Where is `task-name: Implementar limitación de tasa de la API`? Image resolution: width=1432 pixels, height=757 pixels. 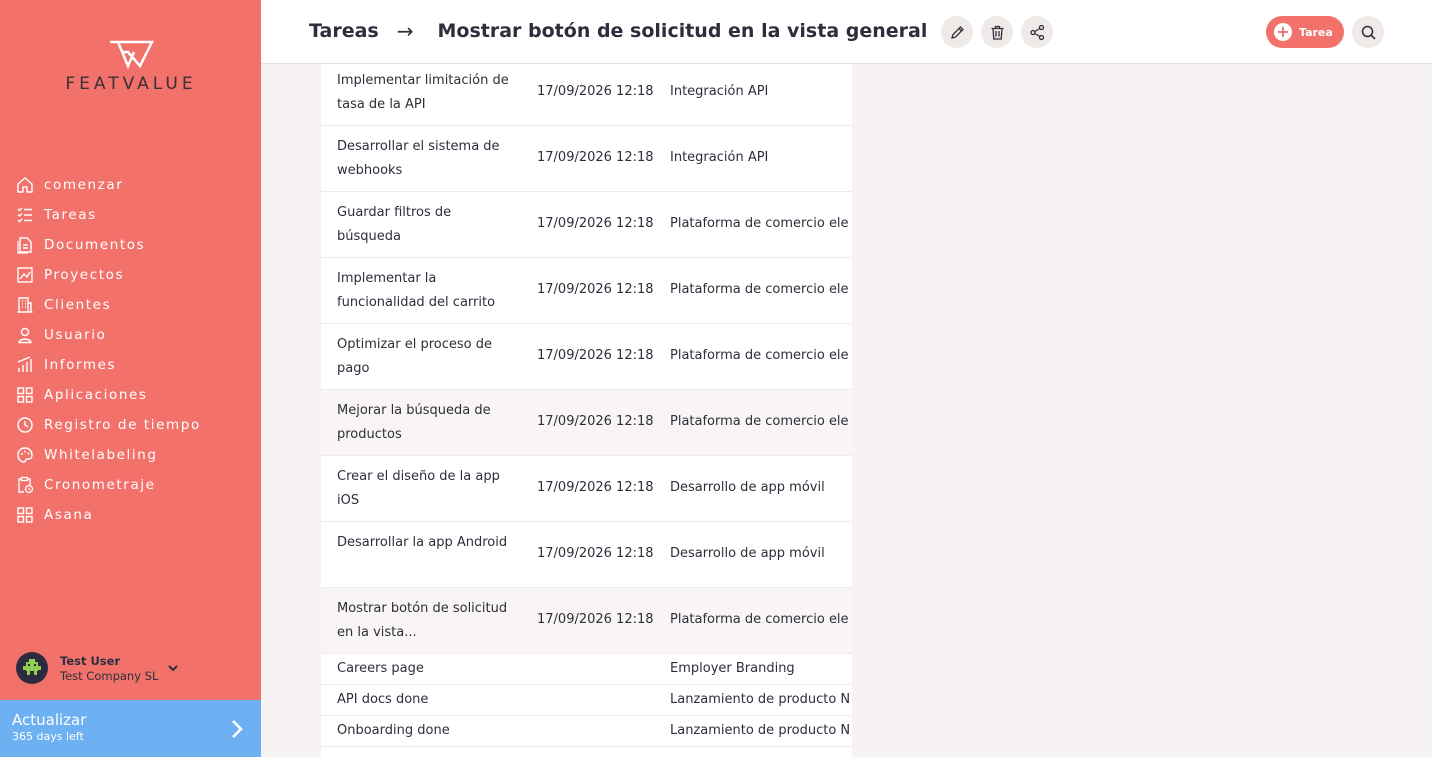
task-name: Implementar limitación de tasa de la API is located at coordinates (423, 92).